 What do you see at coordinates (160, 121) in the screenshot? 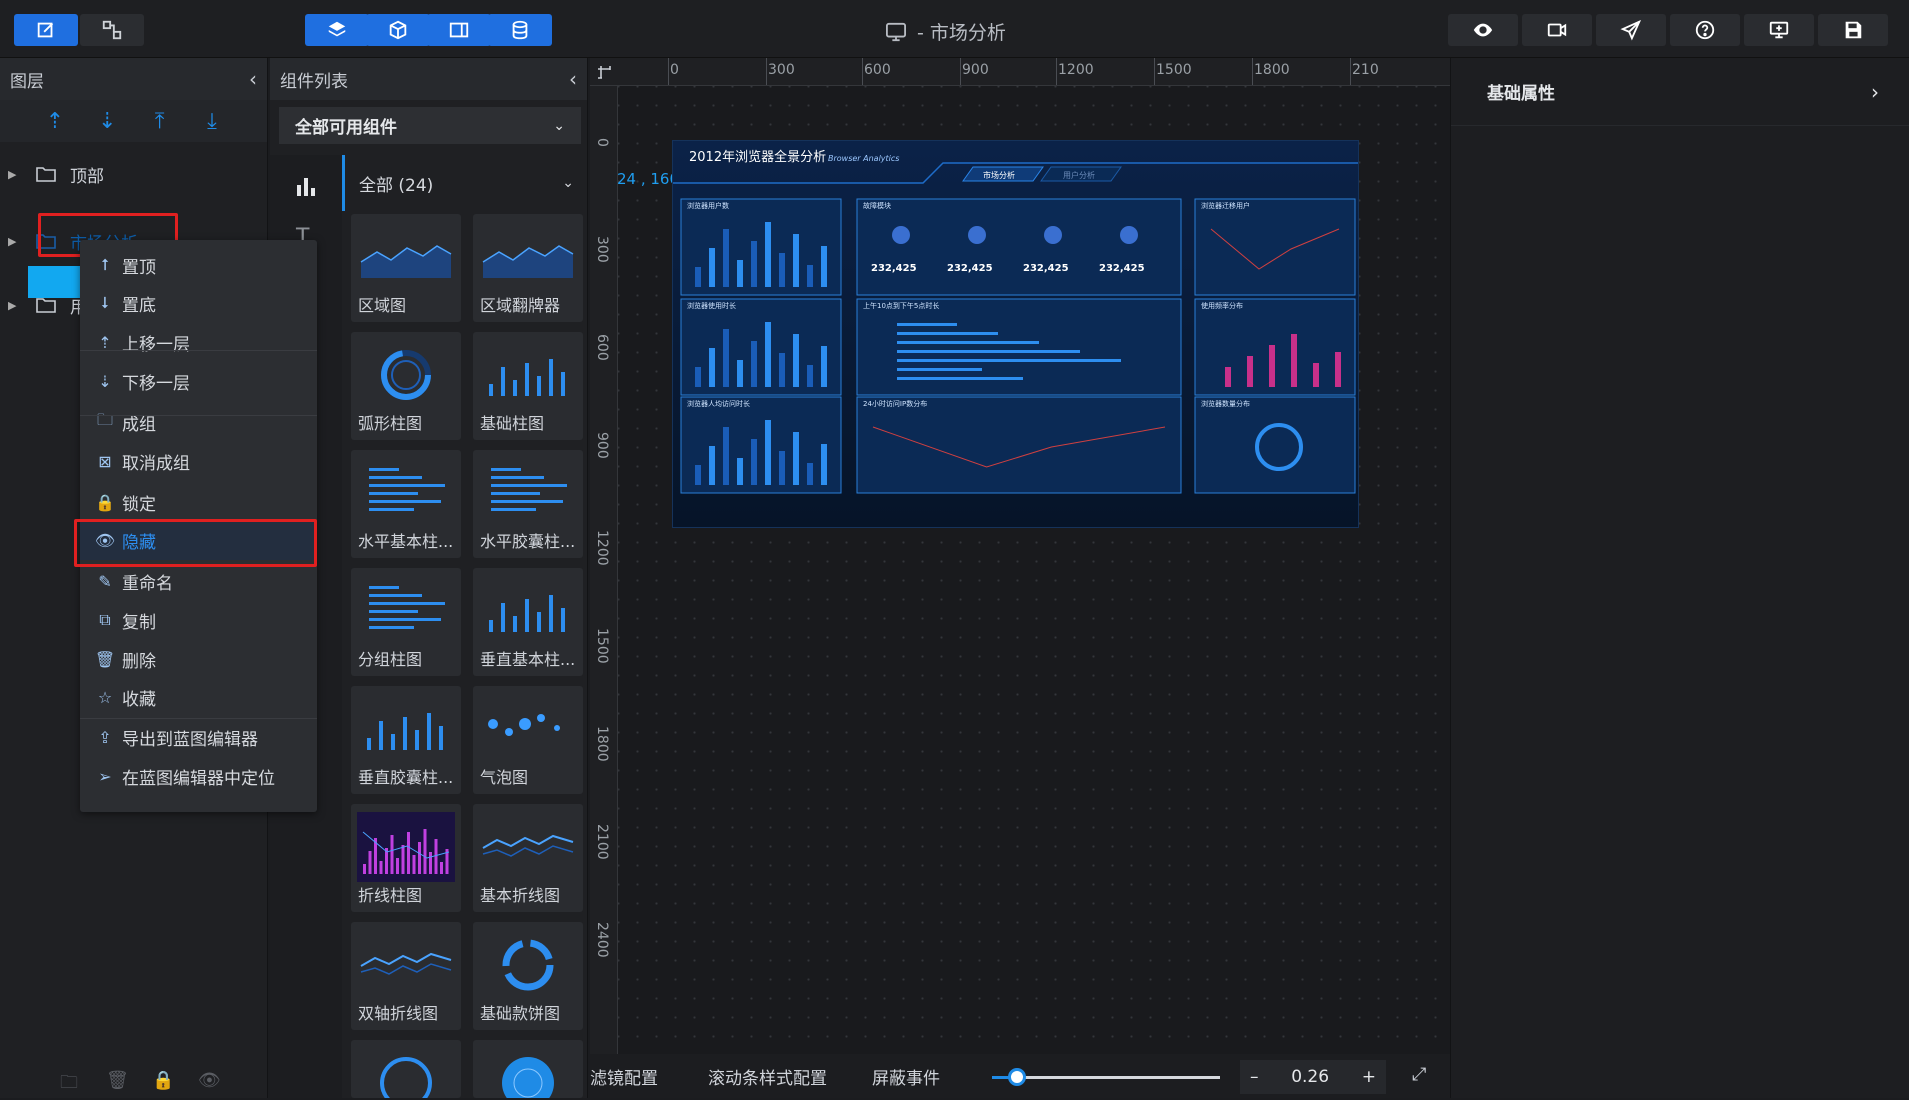
I see `bring-to-top-icon: ⤒` at bounding box center [160, 121].